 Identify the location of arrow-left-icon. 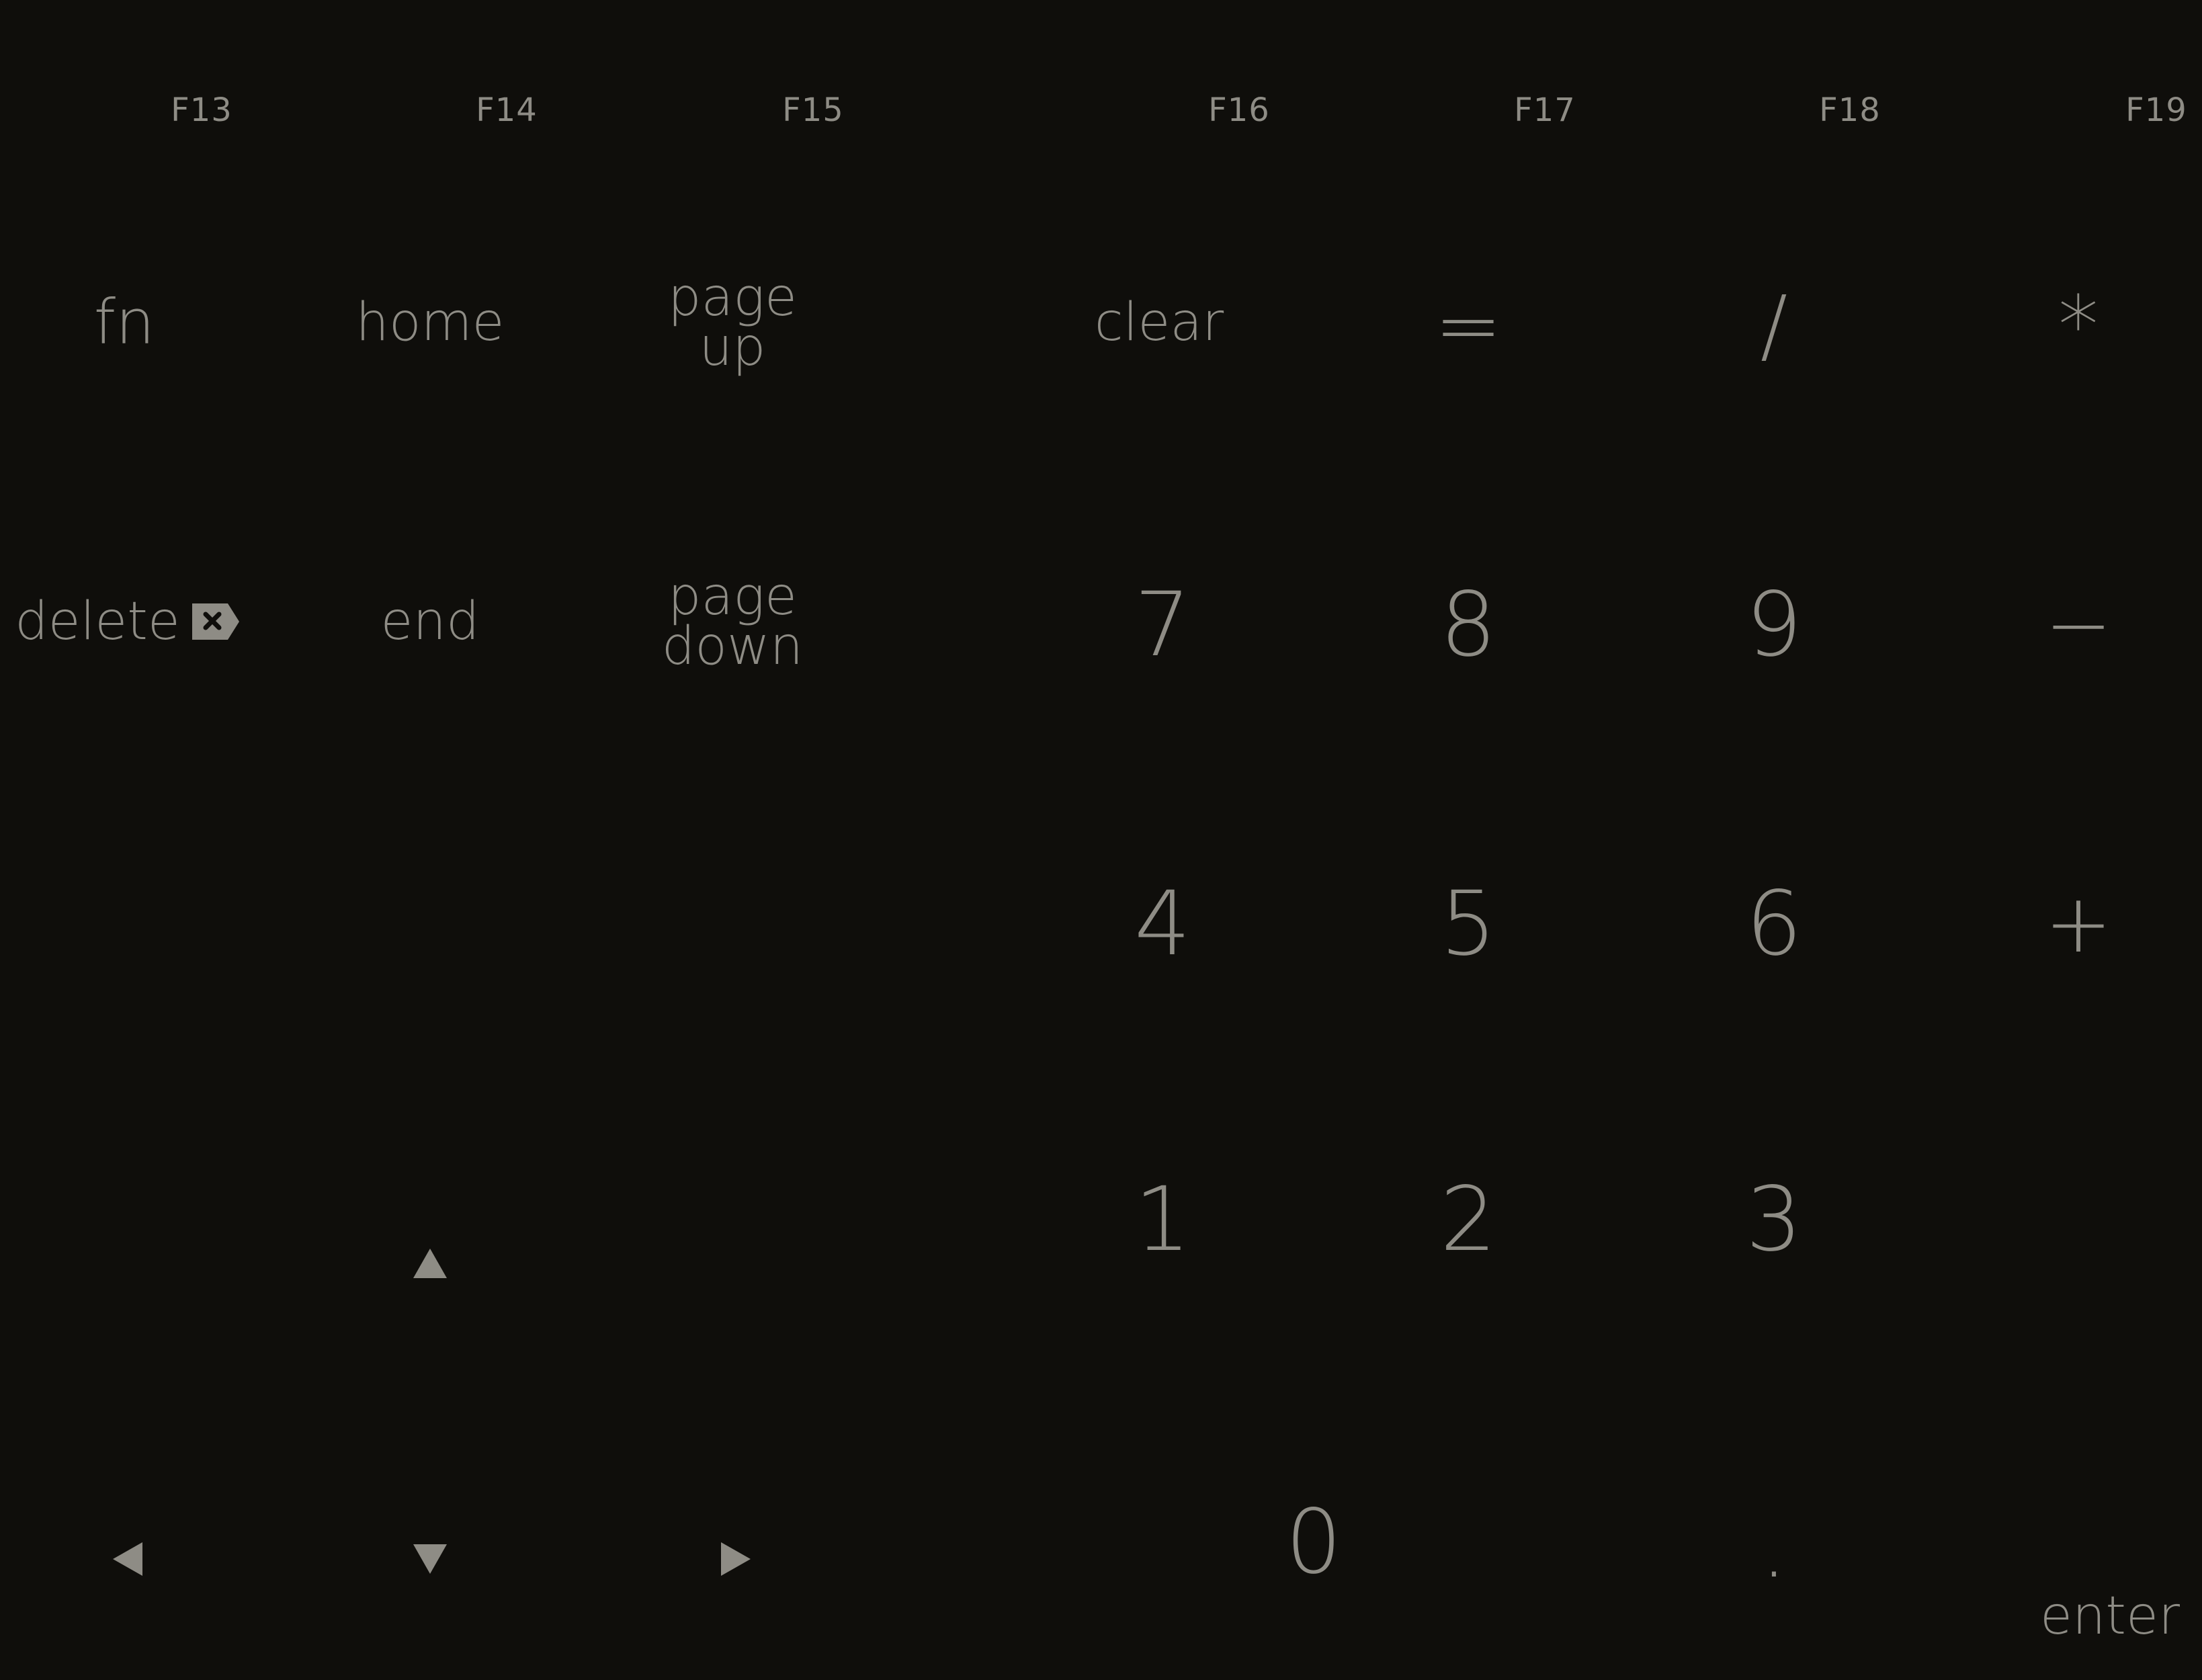
(127, 1559).